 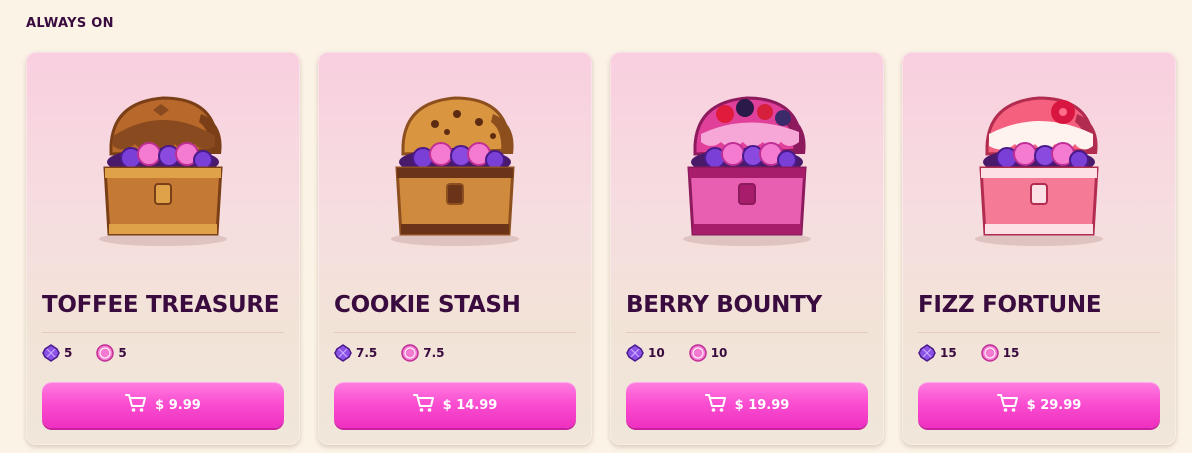 I want to click on gem-amount: 10, so click(x=656, y=353).